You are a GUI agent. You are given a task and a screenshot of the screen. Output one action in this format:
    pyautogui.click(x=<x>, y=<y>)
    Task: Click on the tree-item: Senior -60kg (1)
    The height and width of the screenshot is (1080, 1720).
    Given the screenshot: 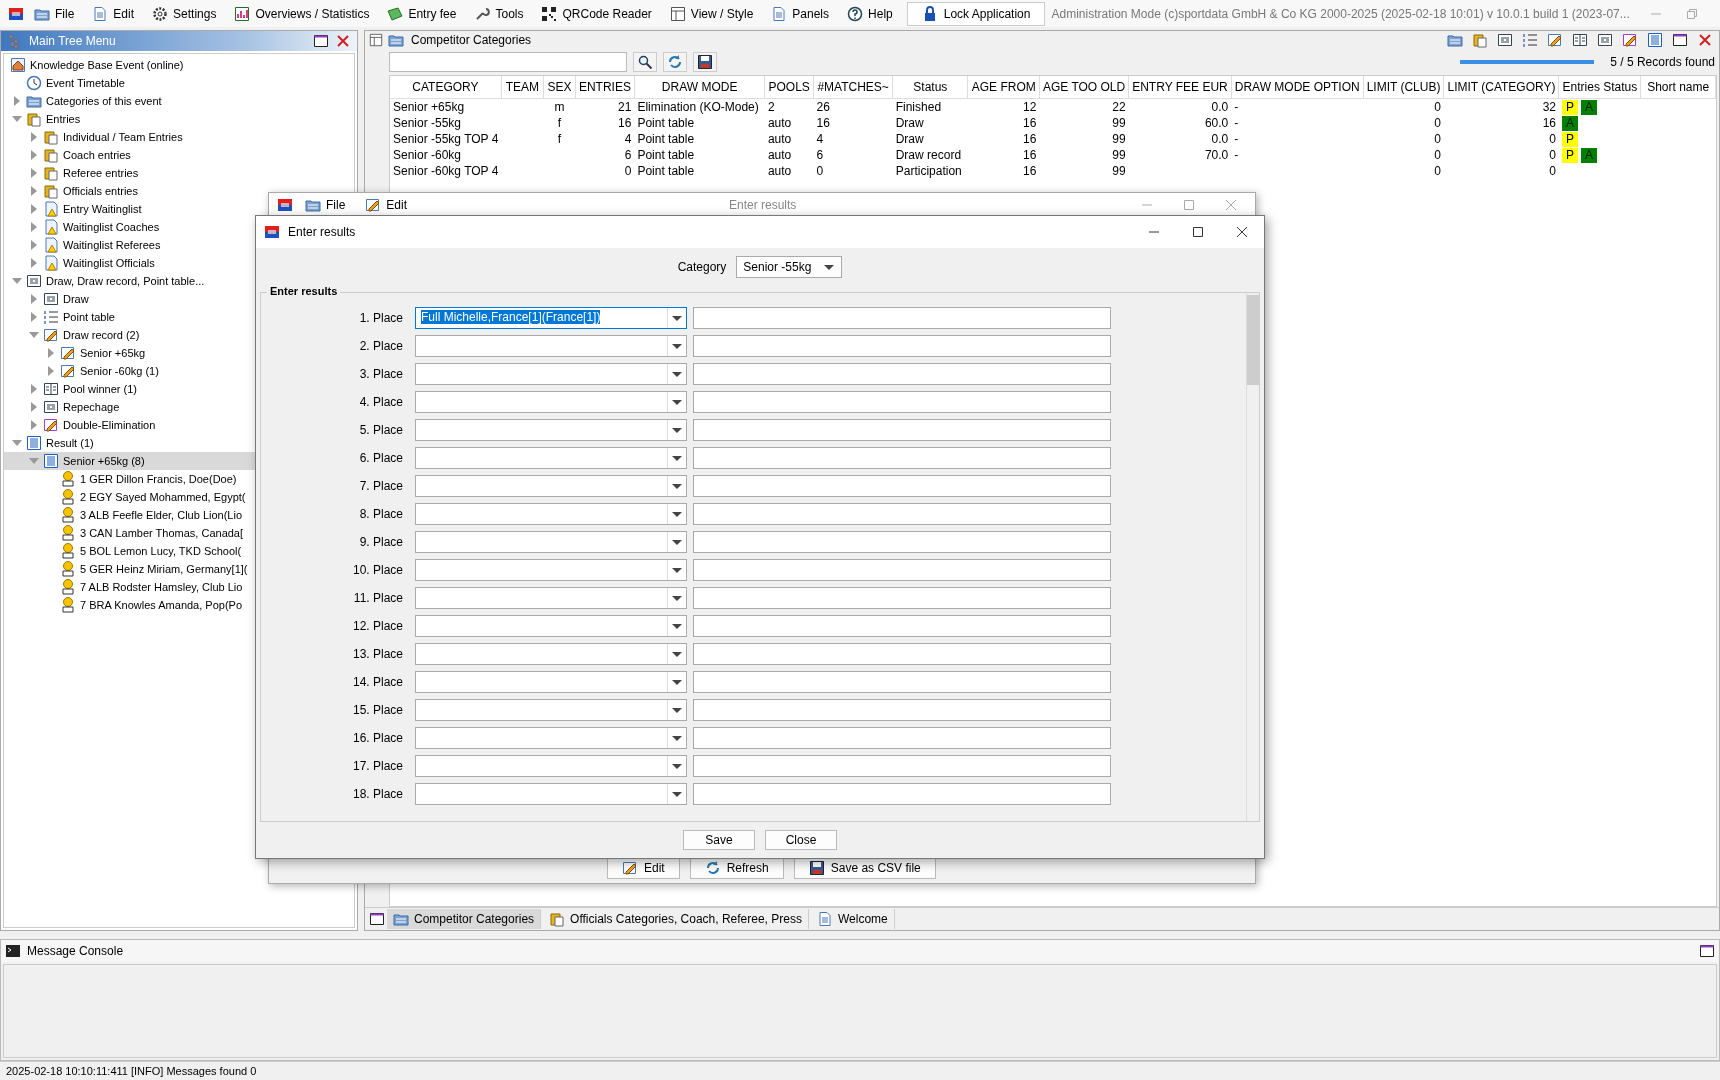 What is the action you would take?
    pyautogui.click(x=179, y=371)
    